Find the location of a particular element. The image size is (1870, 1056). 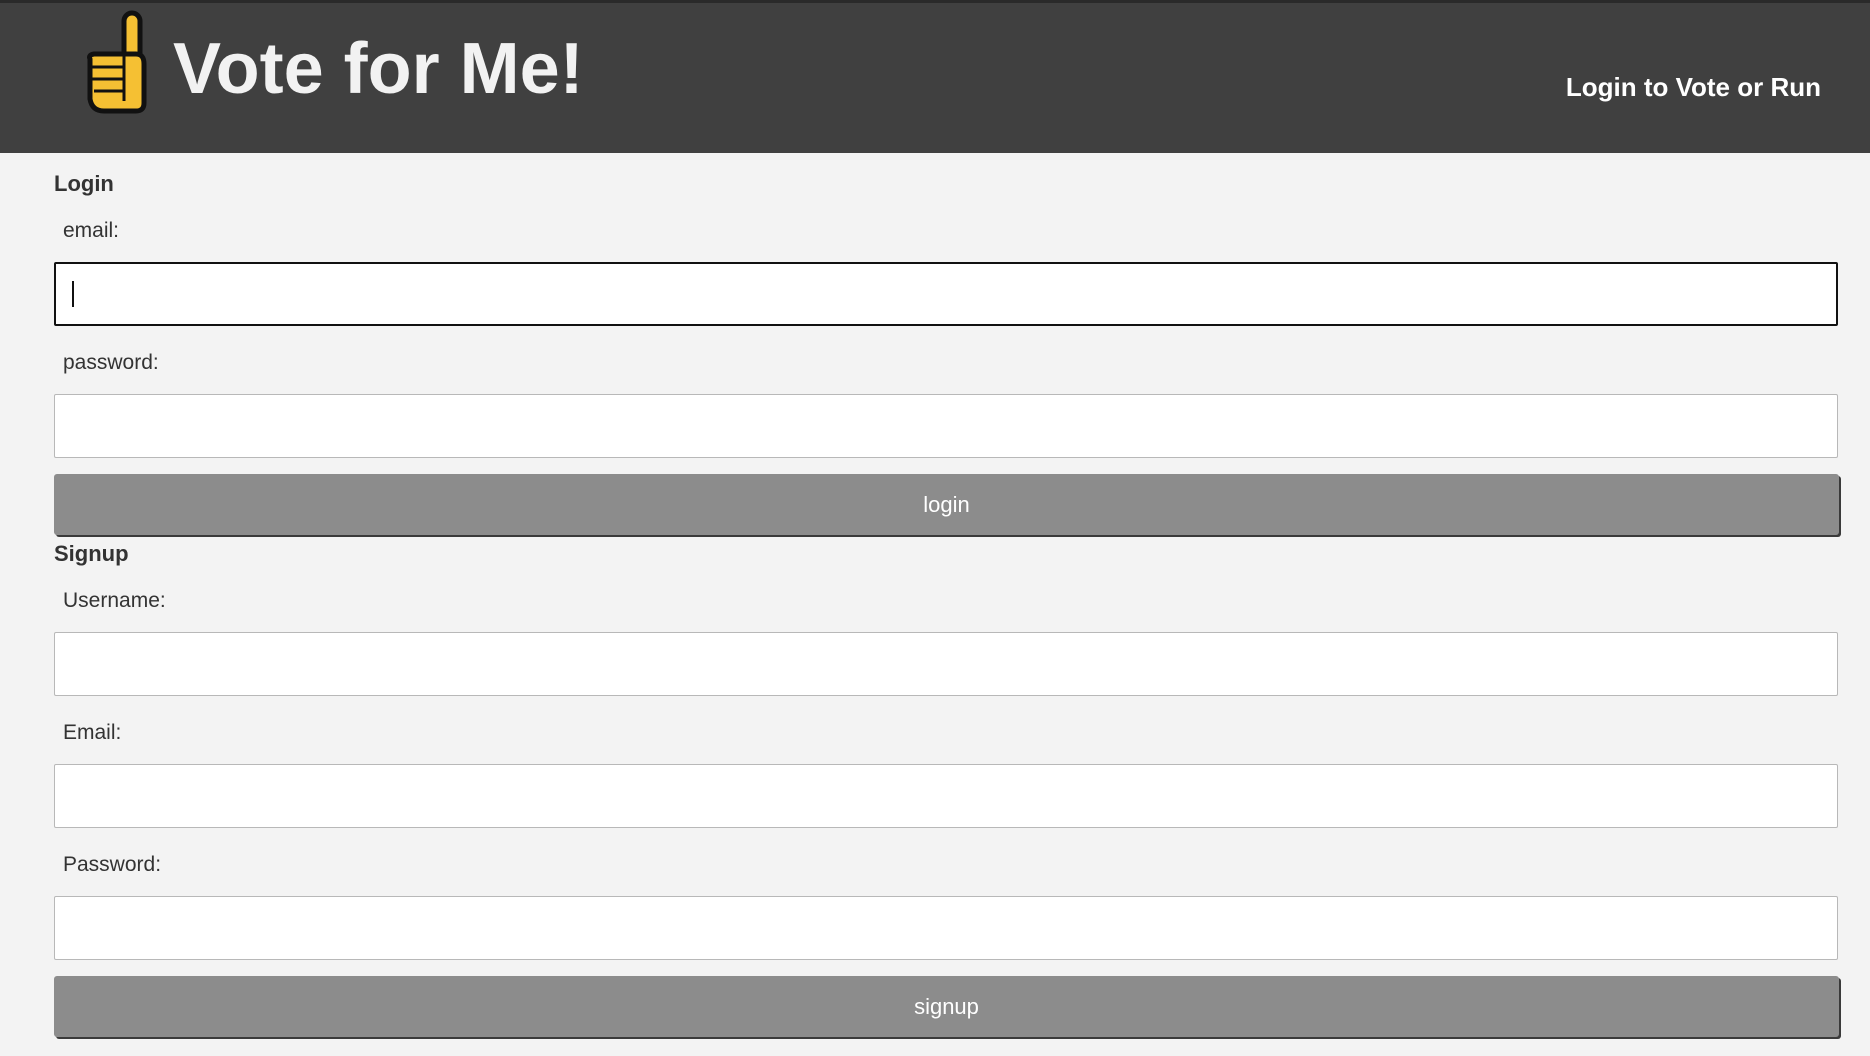

login-button: login is located at coordinates (946, 504).